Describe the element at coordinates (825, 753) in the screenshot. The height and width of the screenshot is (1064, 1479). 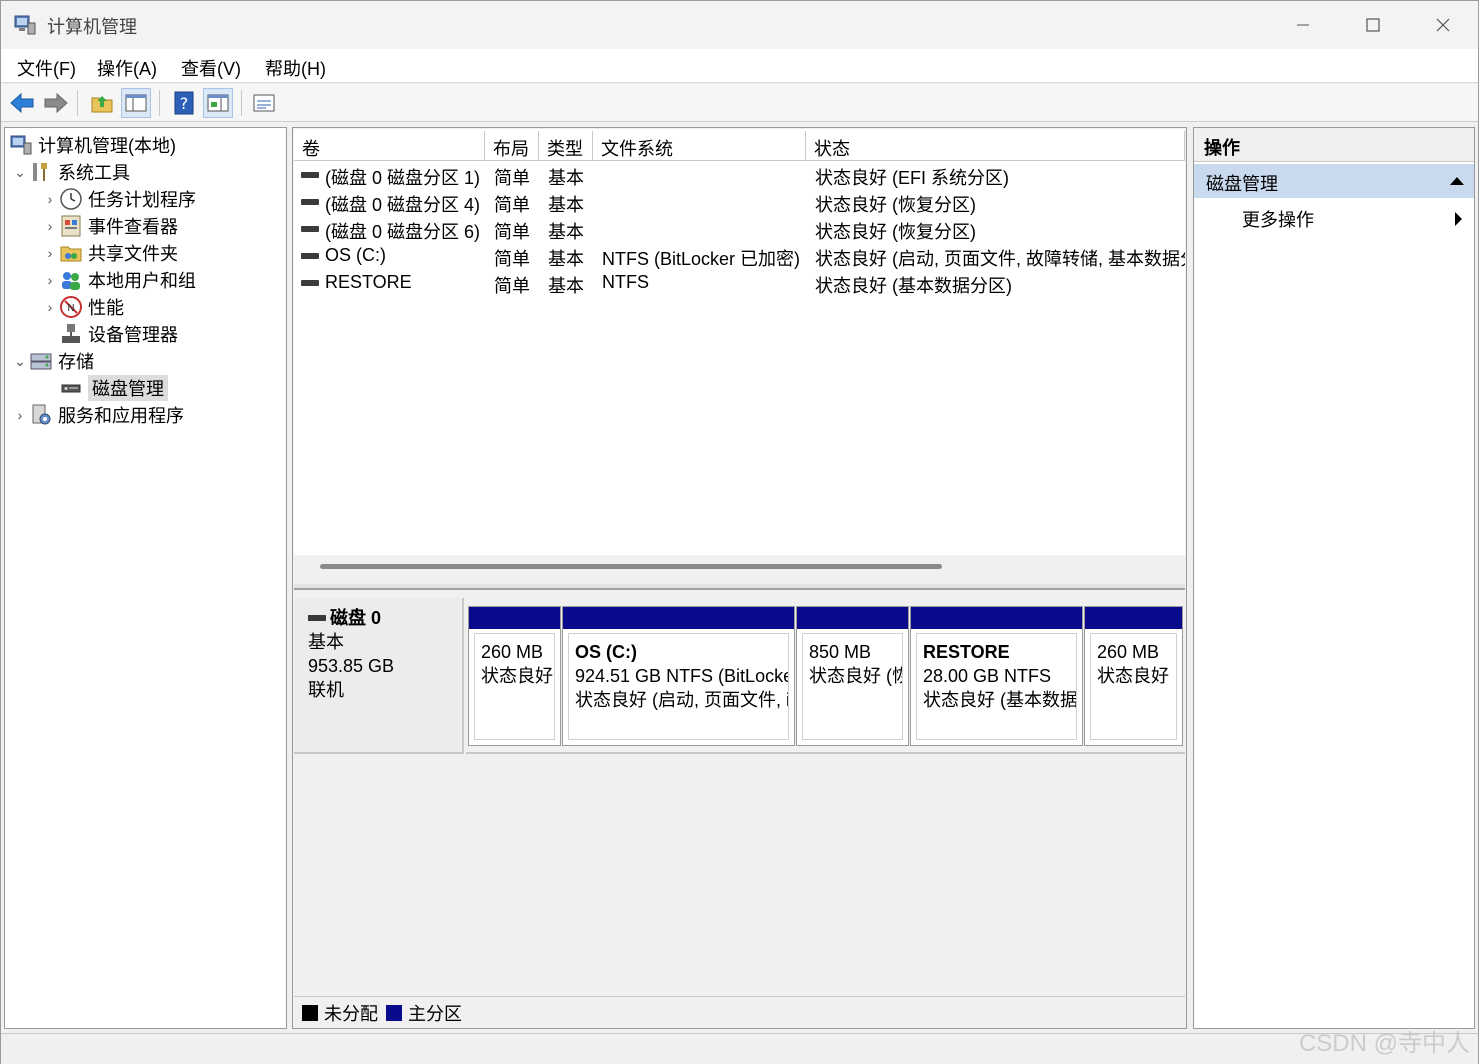
I see `divider` at that location.